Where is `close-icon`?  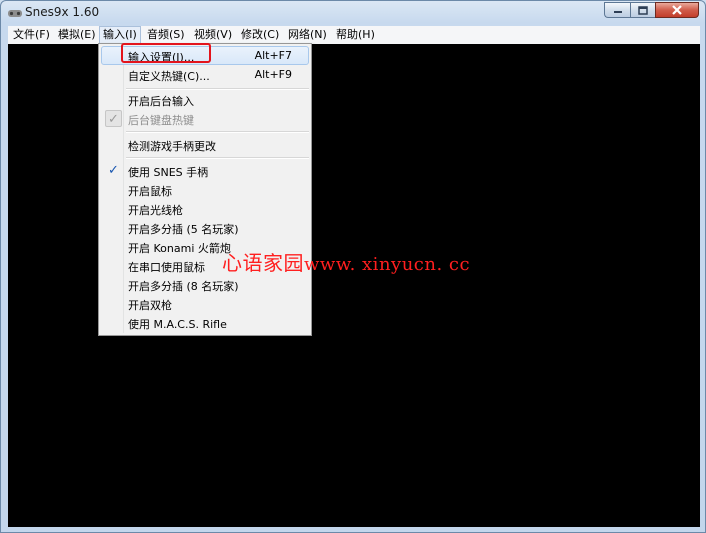 close-icon is located at coordinates (677, 10).